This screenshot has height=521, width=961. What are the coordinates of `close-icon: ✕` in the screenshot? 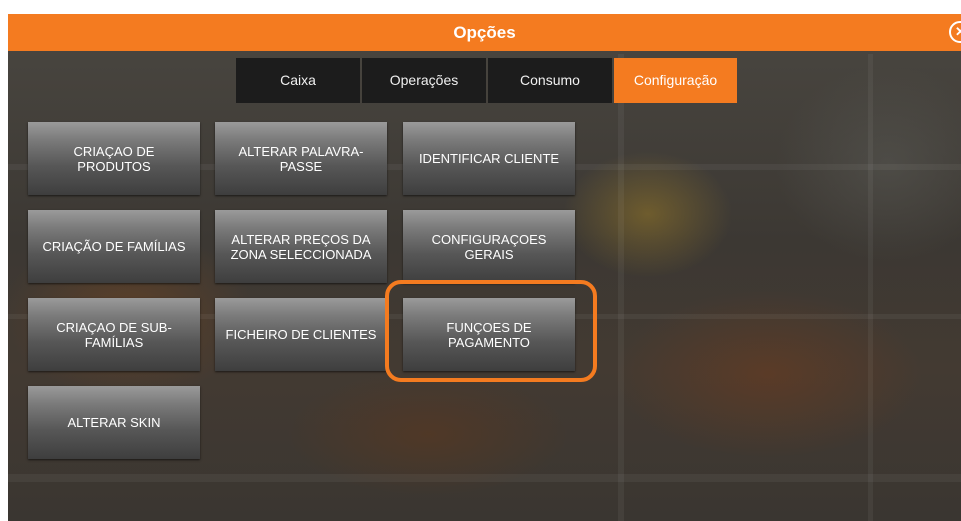 It's located at (955, 32).